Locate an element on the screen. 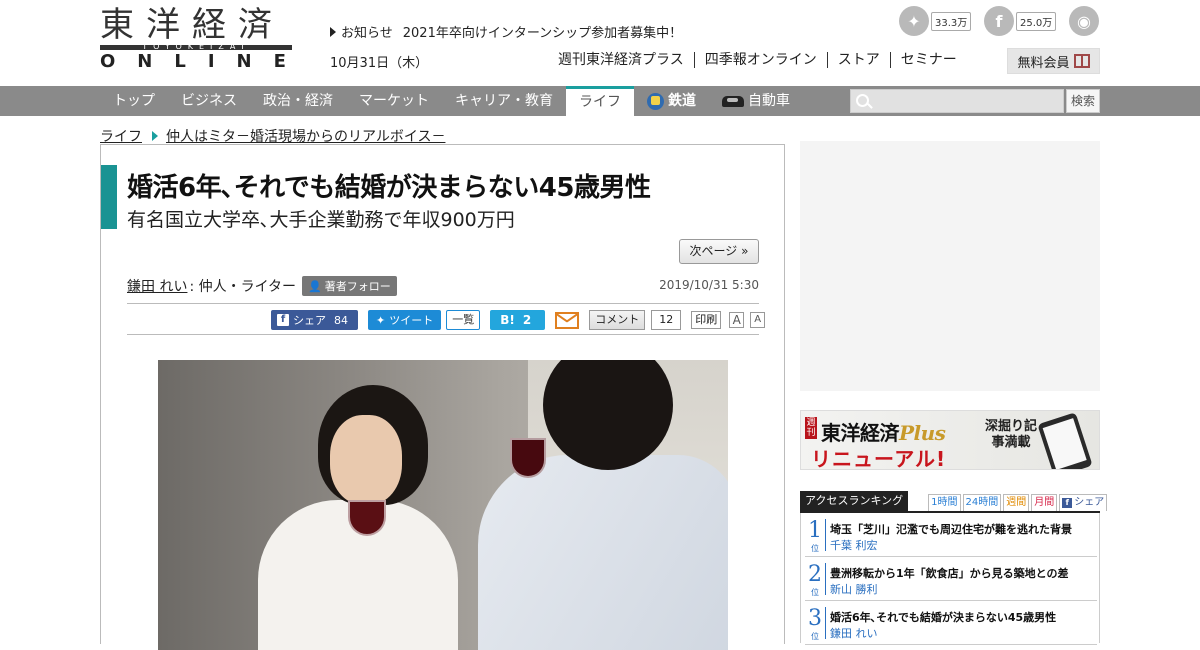  author-line: 鎌田 れい : 仲人・ライター 👤 著者フォロー is located at coordinates (262, 286).